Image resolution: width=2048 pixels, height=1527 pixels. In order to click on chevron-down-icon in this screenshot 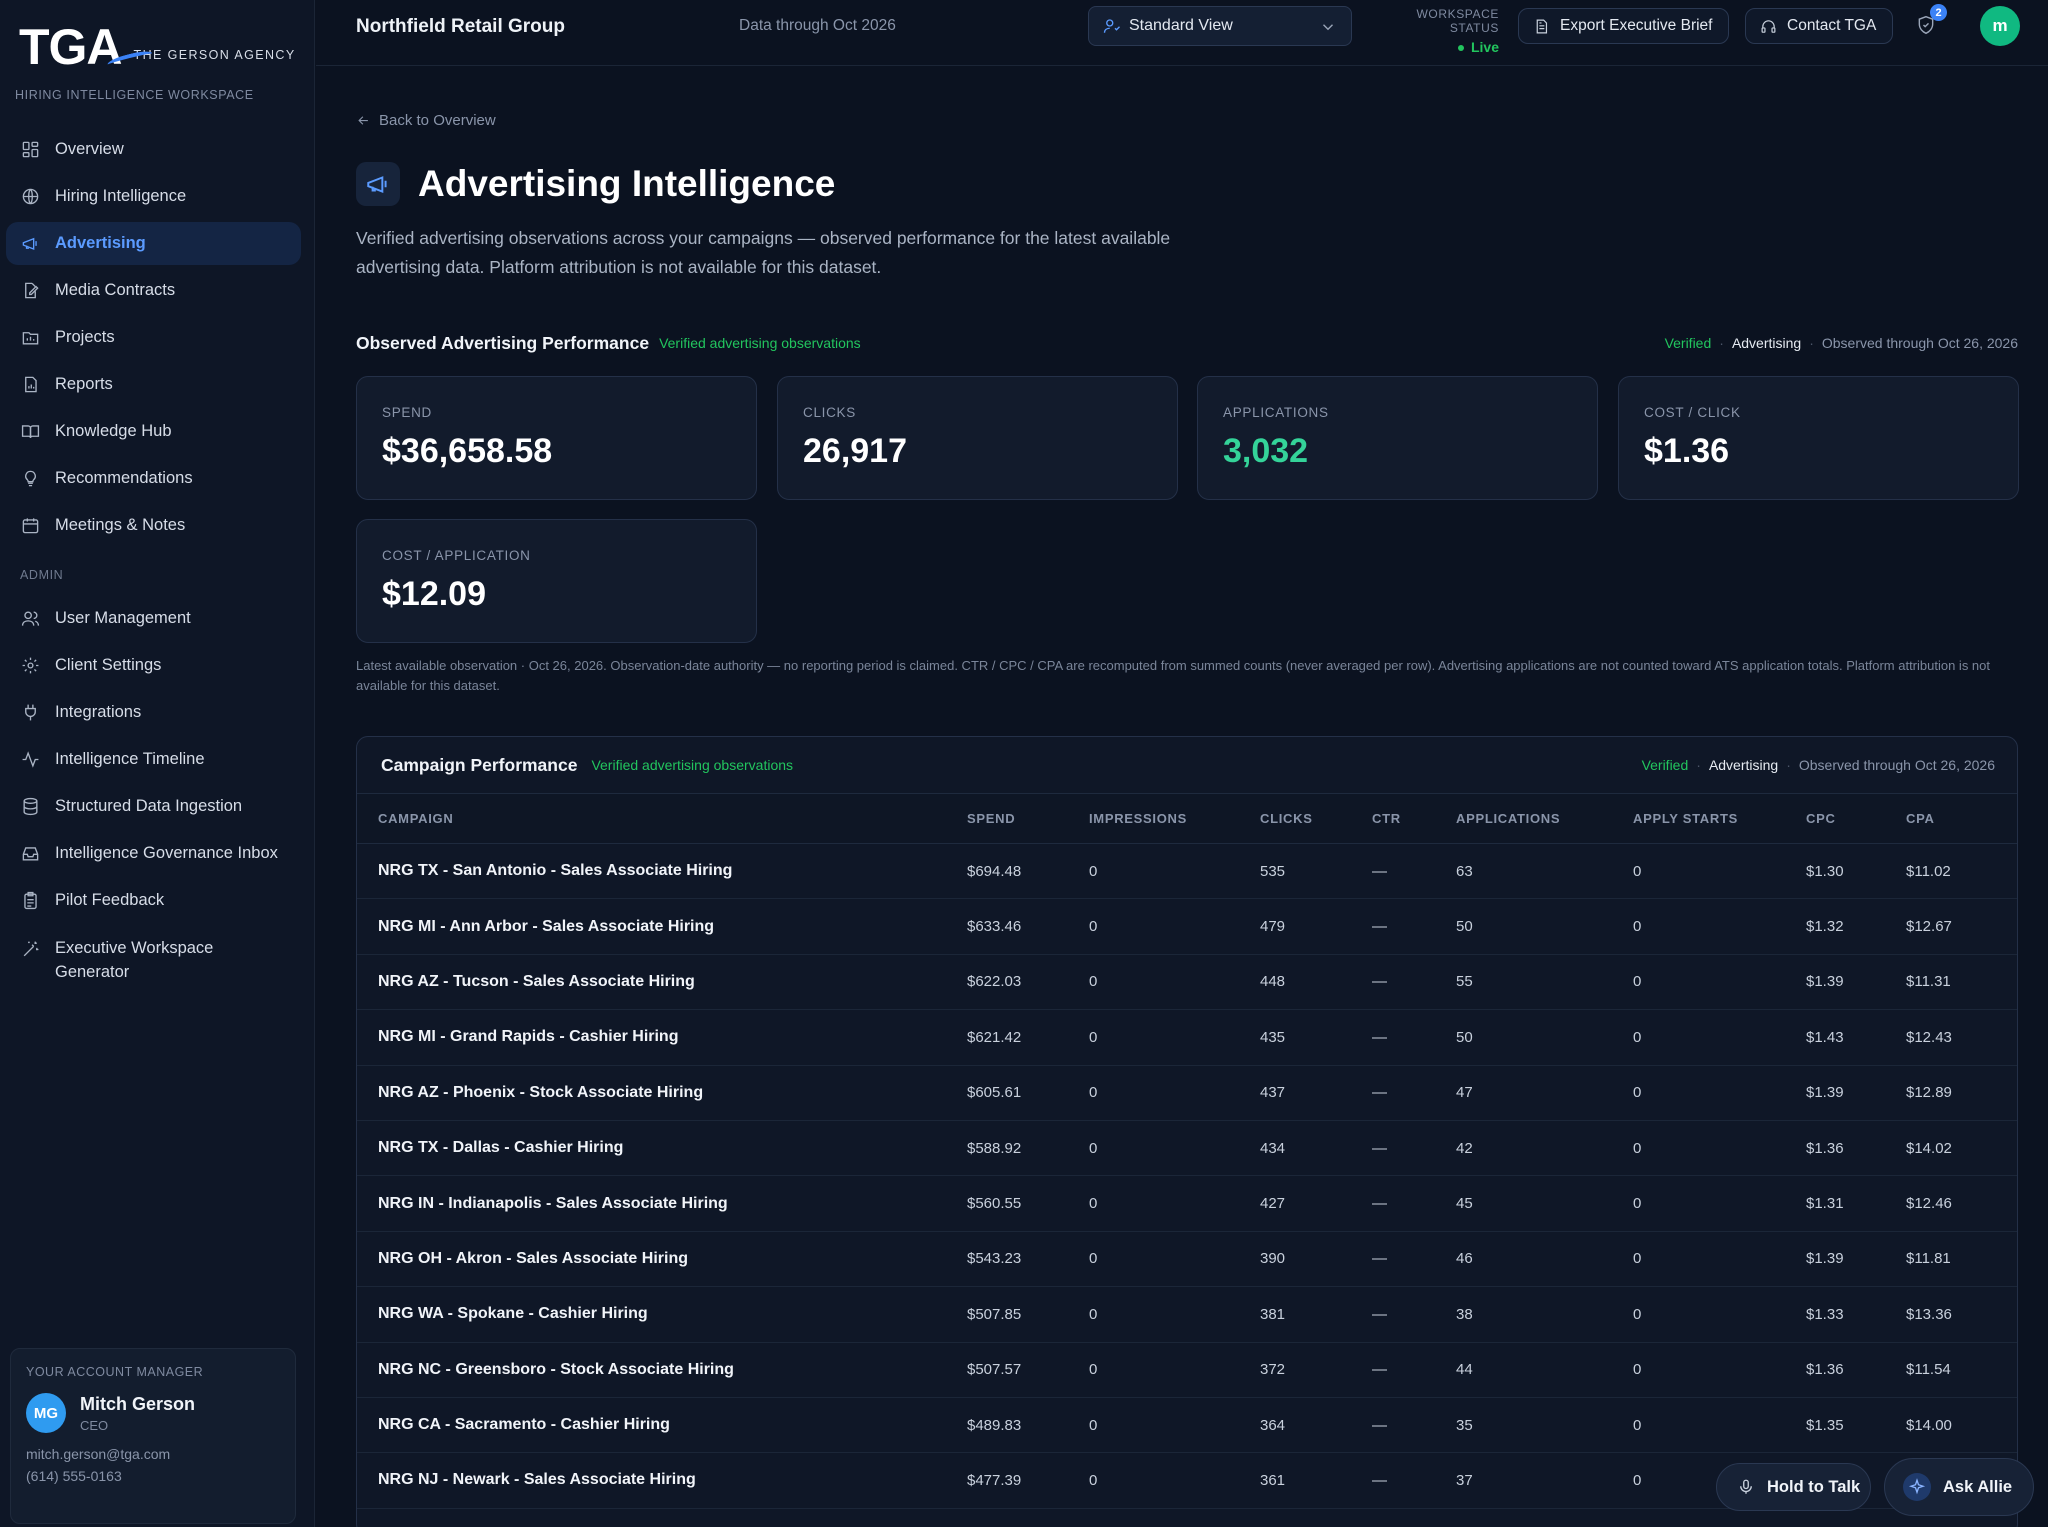, I will do `click(1328, 29)`.